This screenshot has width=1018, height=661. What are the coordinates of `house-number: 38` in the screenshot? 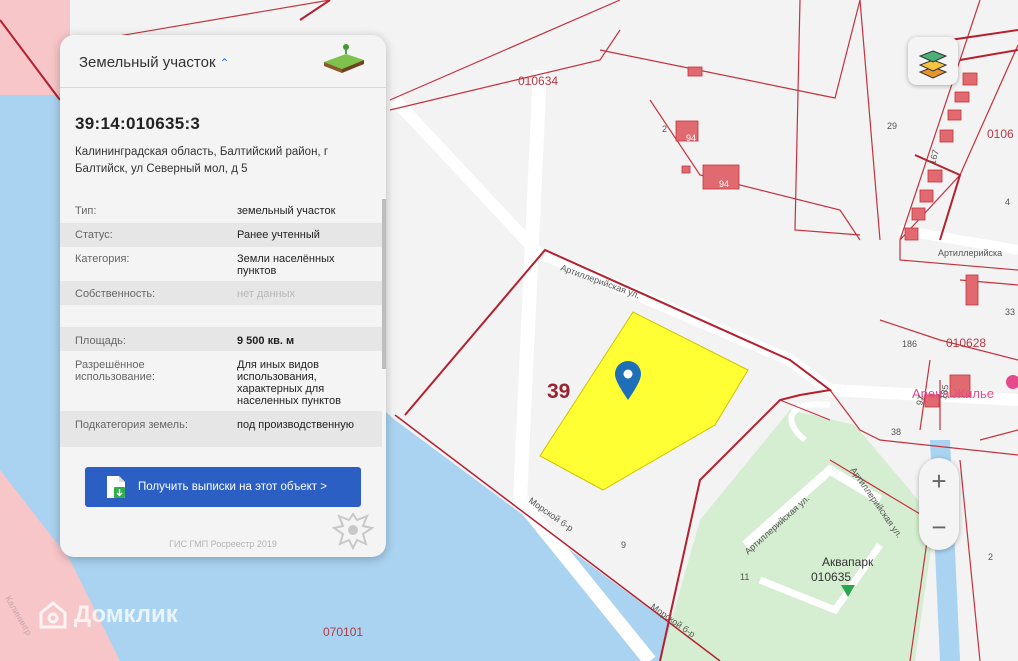 It's located at (896, 432).